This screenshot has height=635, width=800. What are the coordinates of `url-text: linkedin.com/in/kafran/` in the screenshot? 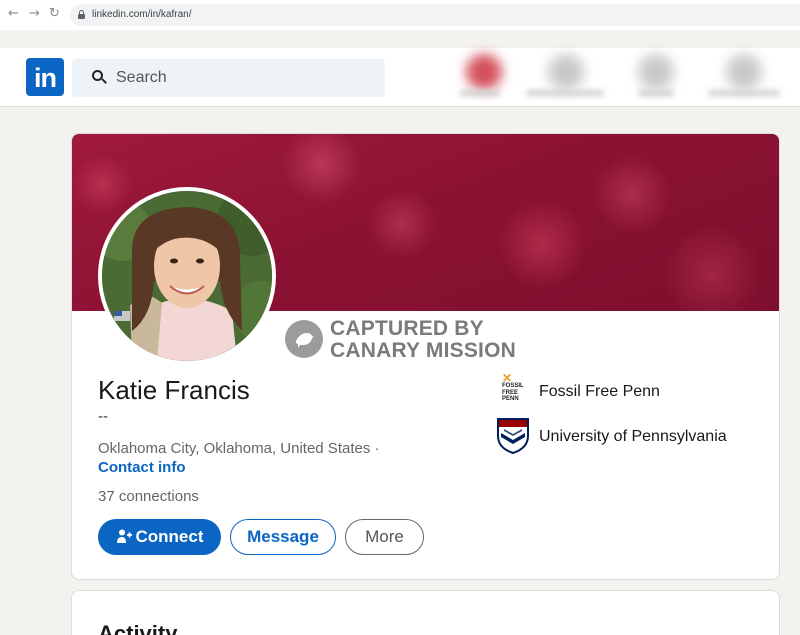 It's located at (142, 14).